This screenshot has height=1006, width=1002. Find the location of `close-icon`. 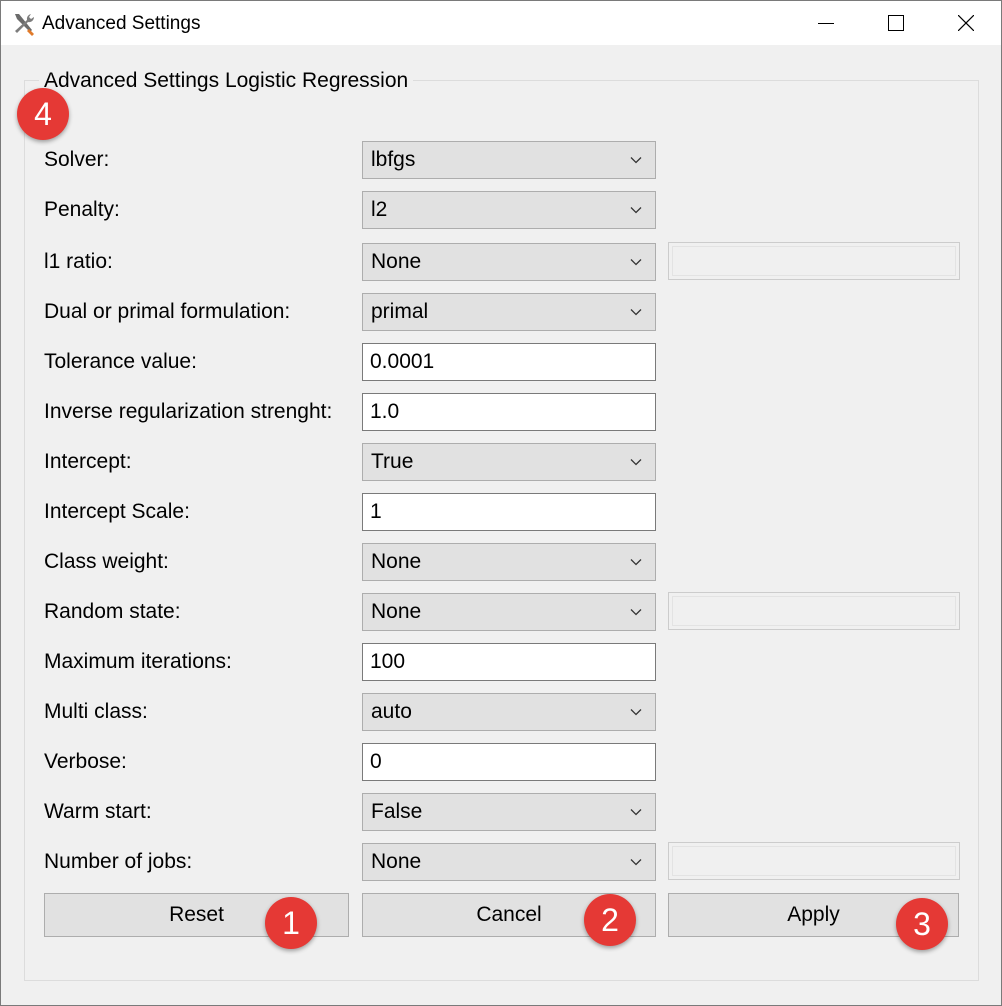

close-icon is located at coordinates (966, 23).